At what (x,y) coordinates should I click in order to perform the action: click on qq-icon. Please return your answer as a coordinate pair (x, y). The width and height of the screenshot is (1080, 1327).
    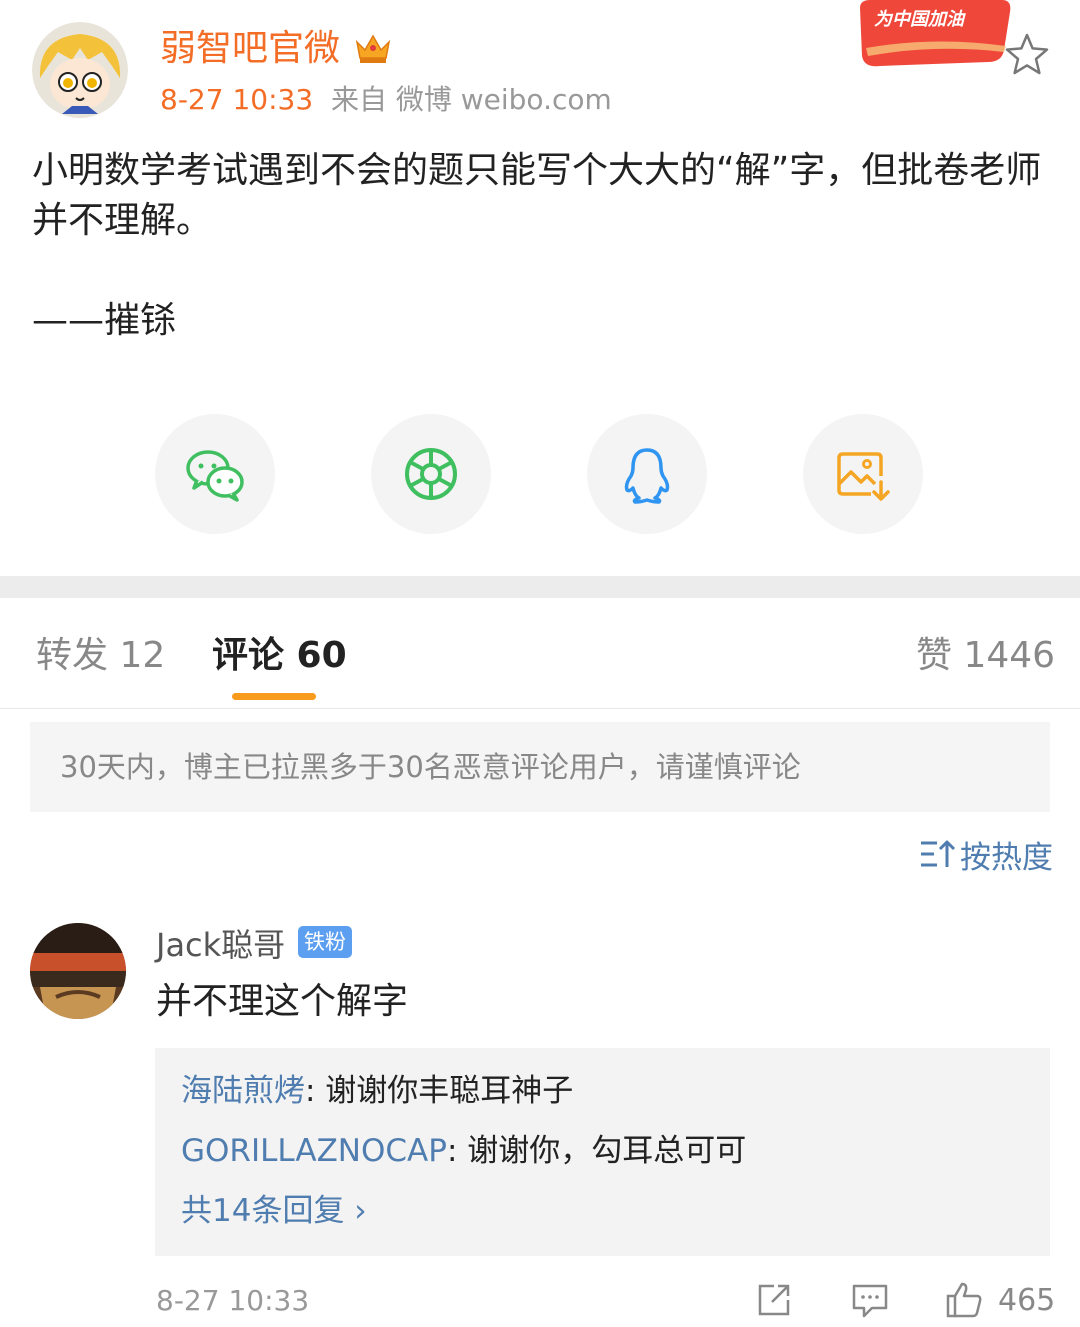
    Looking at the image, I should click on (647, 476).